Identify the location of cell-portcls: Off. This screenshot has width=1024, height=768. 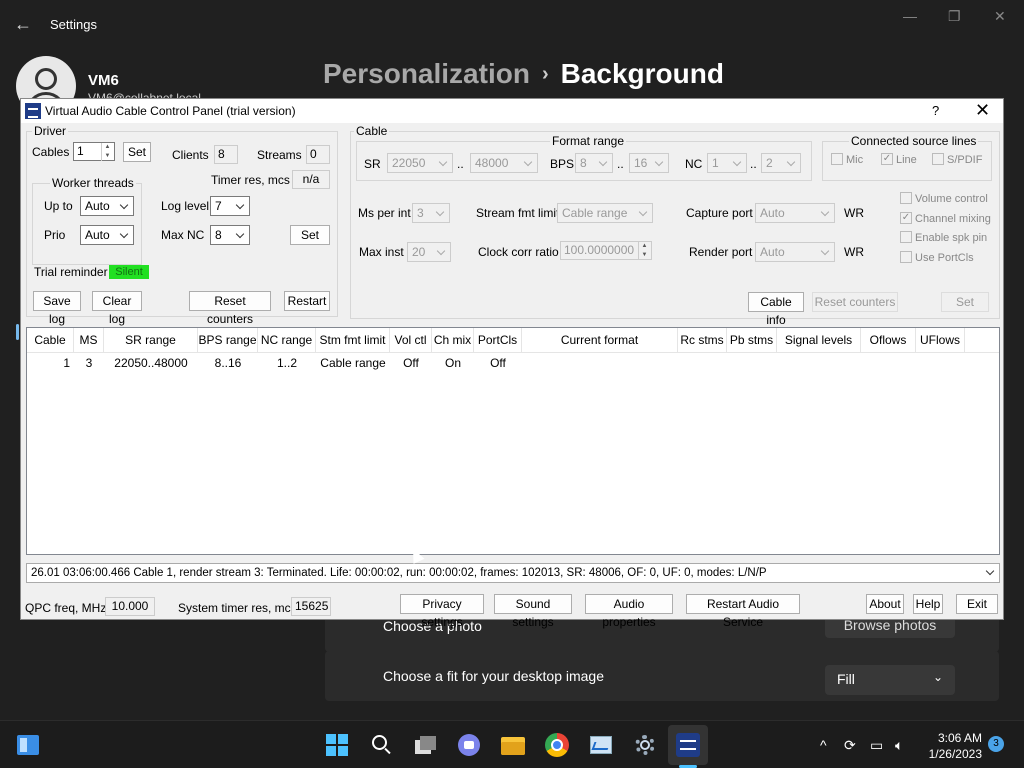
(498, 363).